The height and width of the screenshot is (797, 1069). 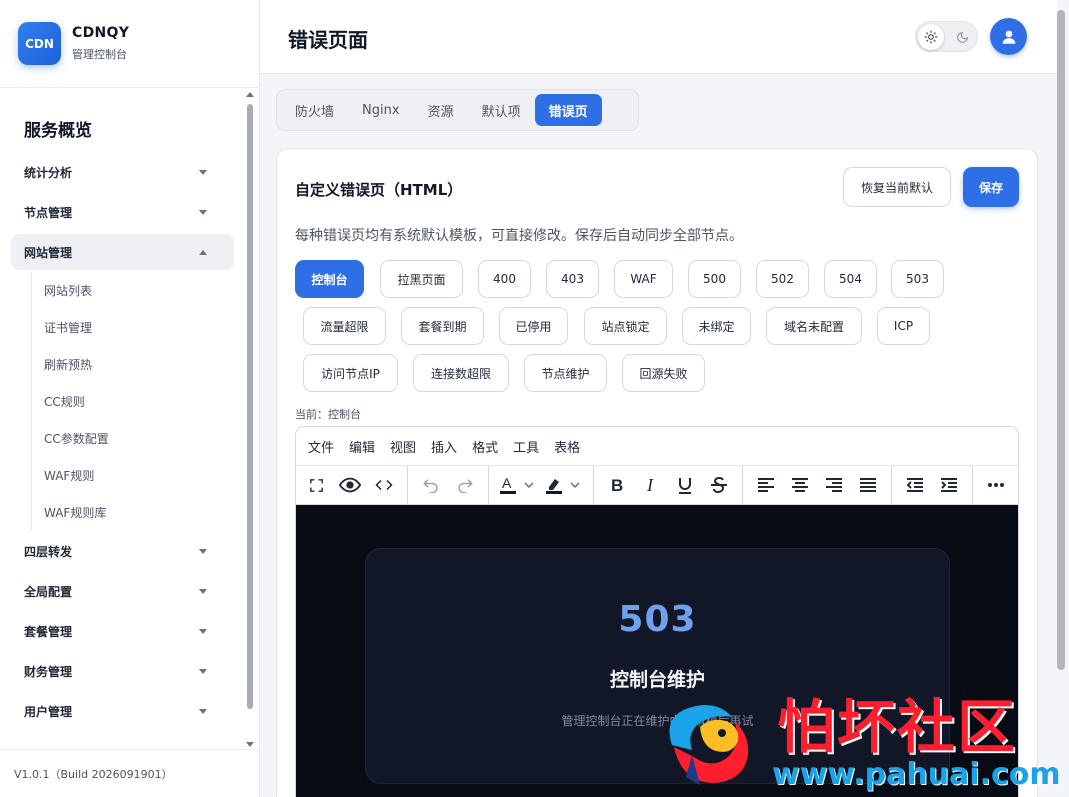 I want to click on sidebar-item-site-list: 网站列表, so click(x=138, y=290).